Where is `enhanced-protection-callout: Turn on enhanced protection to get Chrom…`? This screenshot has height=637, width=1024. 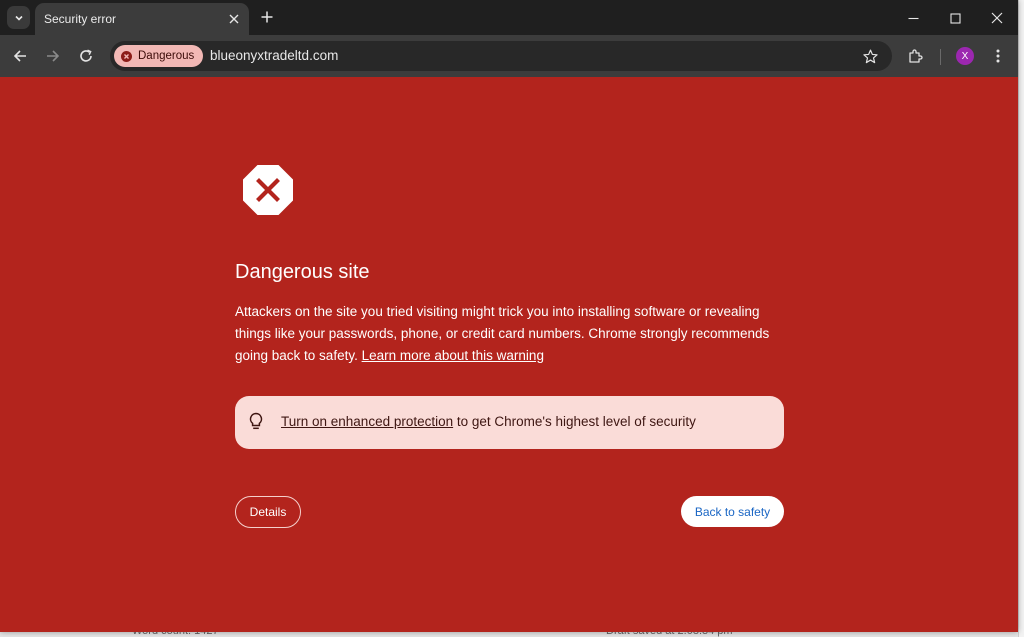
enhanced-protection-callout: Turn on enhanced protection to get Chrom… is located at coordinates (509, 422).